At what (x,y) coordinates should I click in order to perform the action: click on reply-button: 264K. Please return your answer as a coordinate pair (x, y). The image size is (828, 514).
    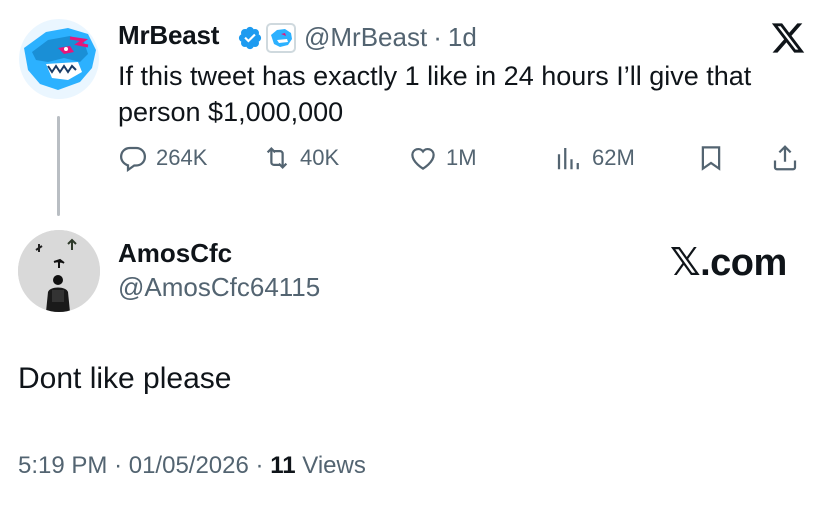
    Looking at the image, I should click on (162, 158).